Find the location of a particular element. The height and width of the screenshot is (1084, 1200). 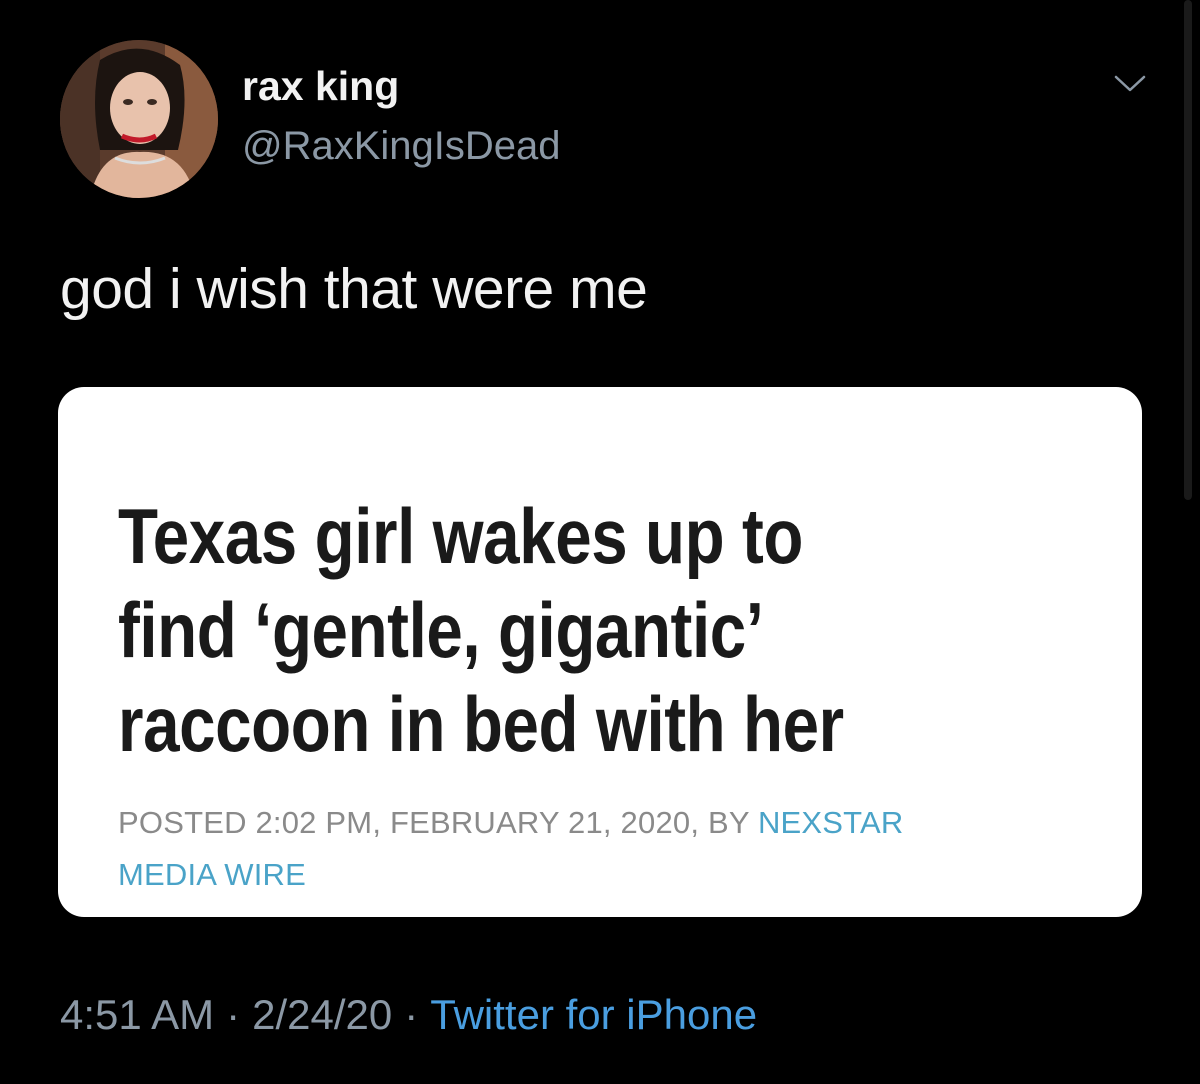

headline-line: raccoon in bed with her is located at coordinates (481, 724).